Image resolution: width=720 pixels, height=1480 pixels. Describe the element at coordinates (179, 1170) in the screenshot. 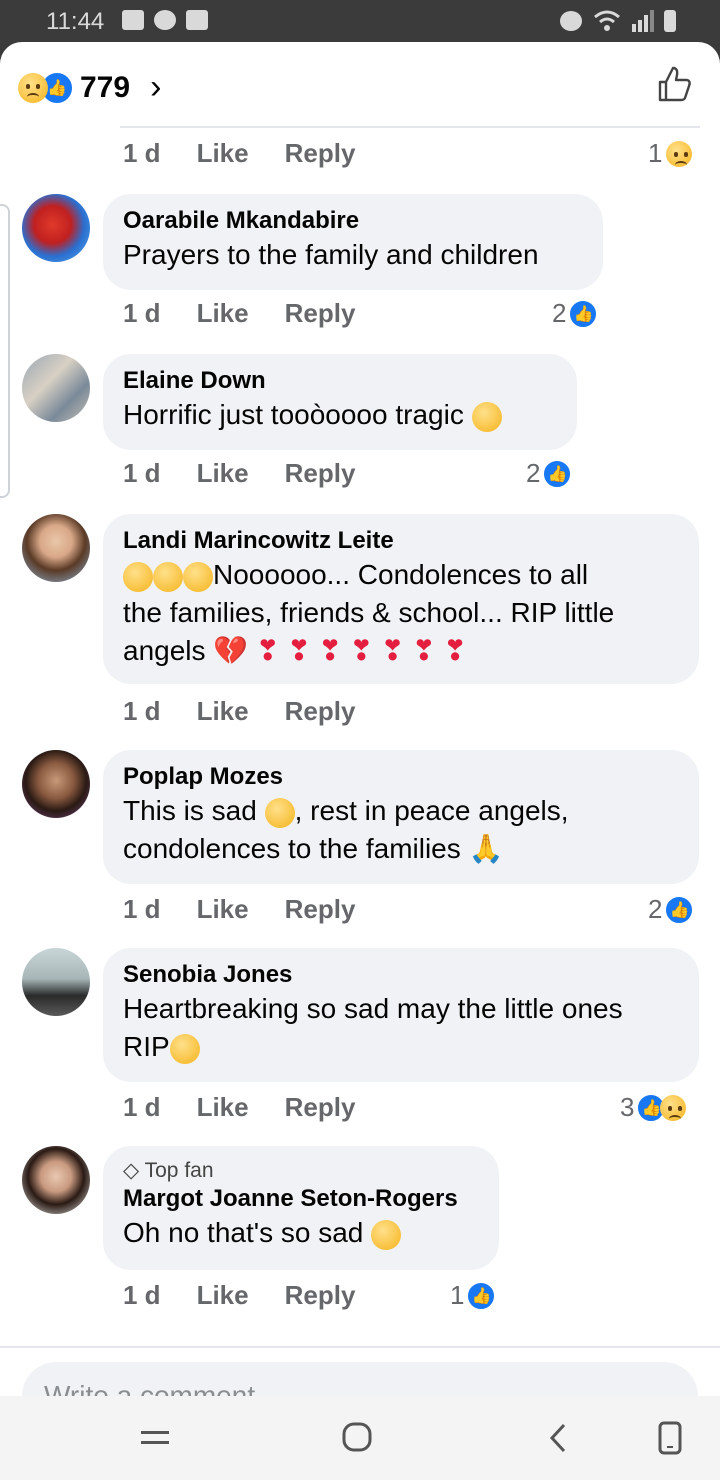

I see `top-fan-badge: Top fan` at that location.